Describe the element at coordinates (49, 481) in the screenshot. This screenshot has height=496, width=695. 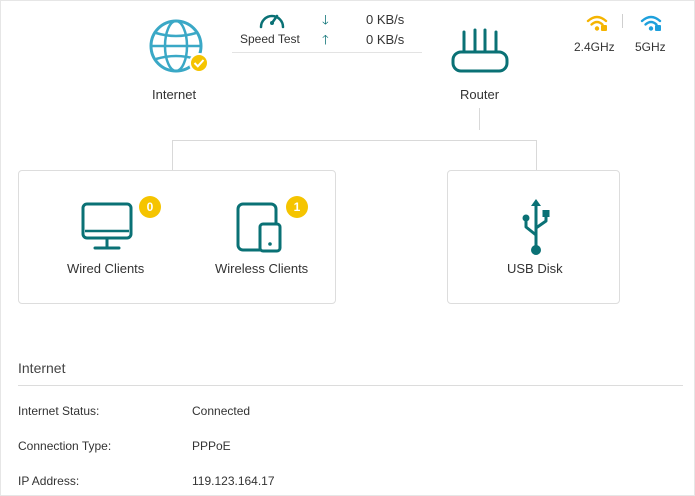
I see `ip-address-label: IP Address:` at that location.